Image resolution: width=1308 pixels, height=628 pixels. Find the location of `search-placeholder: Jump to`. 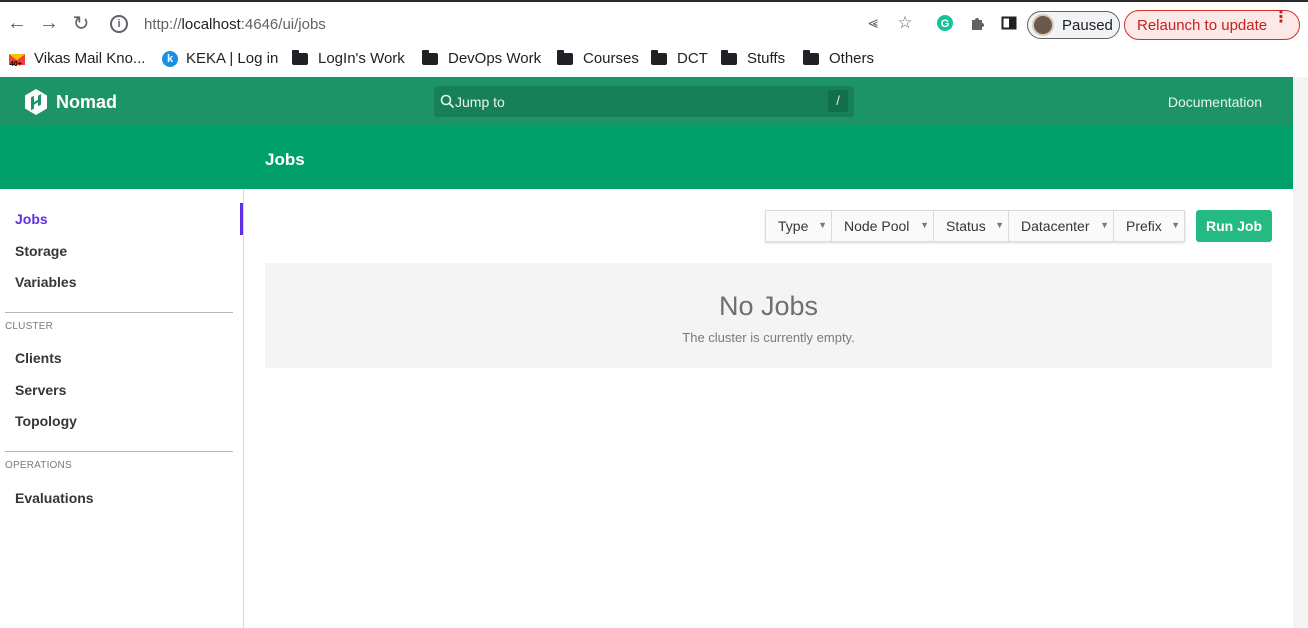

search-placeholder: Jump to is located at coordinates (480, 101).